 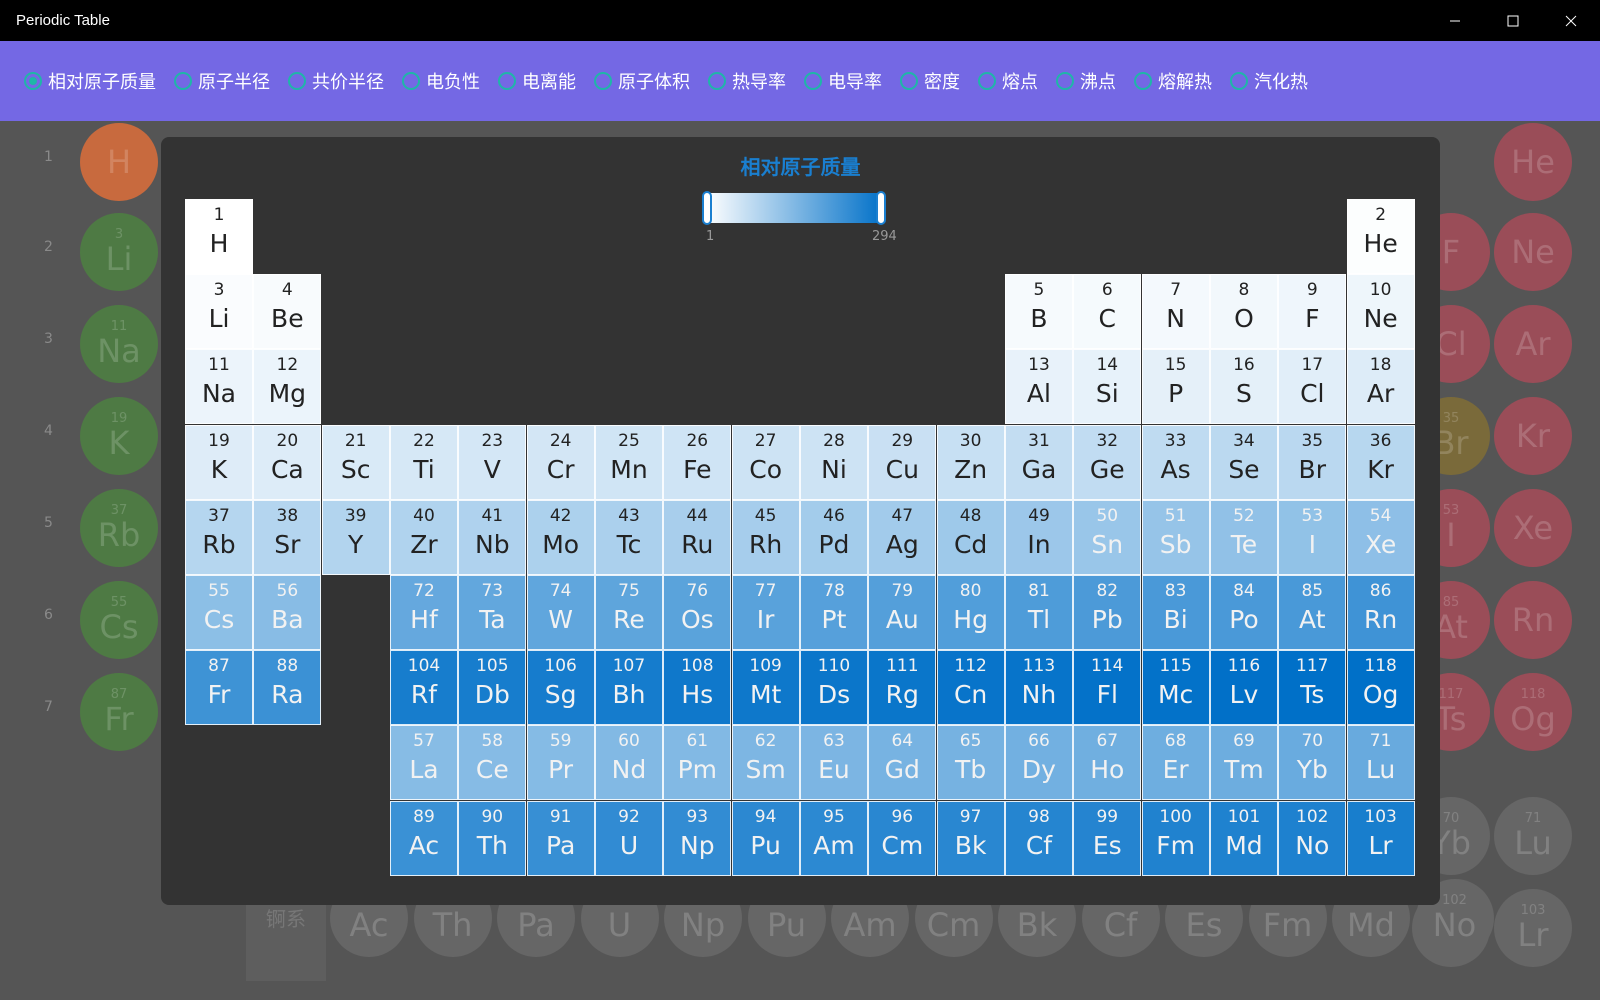 What do you see at coordinates (1175, 612) in the screenshot?
I see `element-cell-bi: 83 Bi` at bounding box center [1175, 612].